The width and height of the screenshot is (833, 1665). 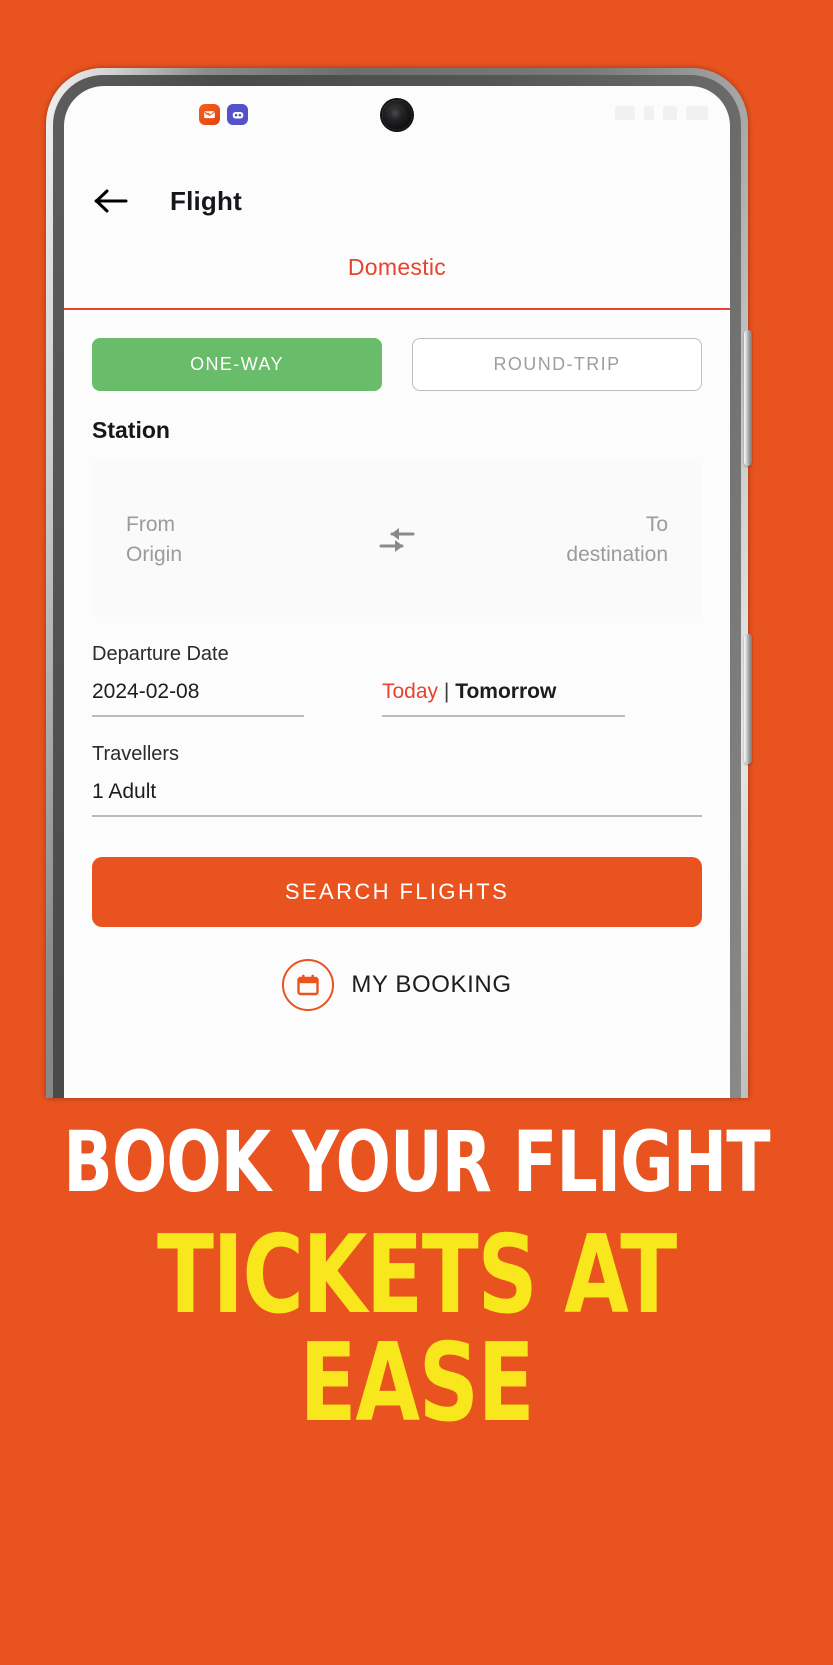 I want to click on station-card: From Origin To destination, so click(x=397, y=539).